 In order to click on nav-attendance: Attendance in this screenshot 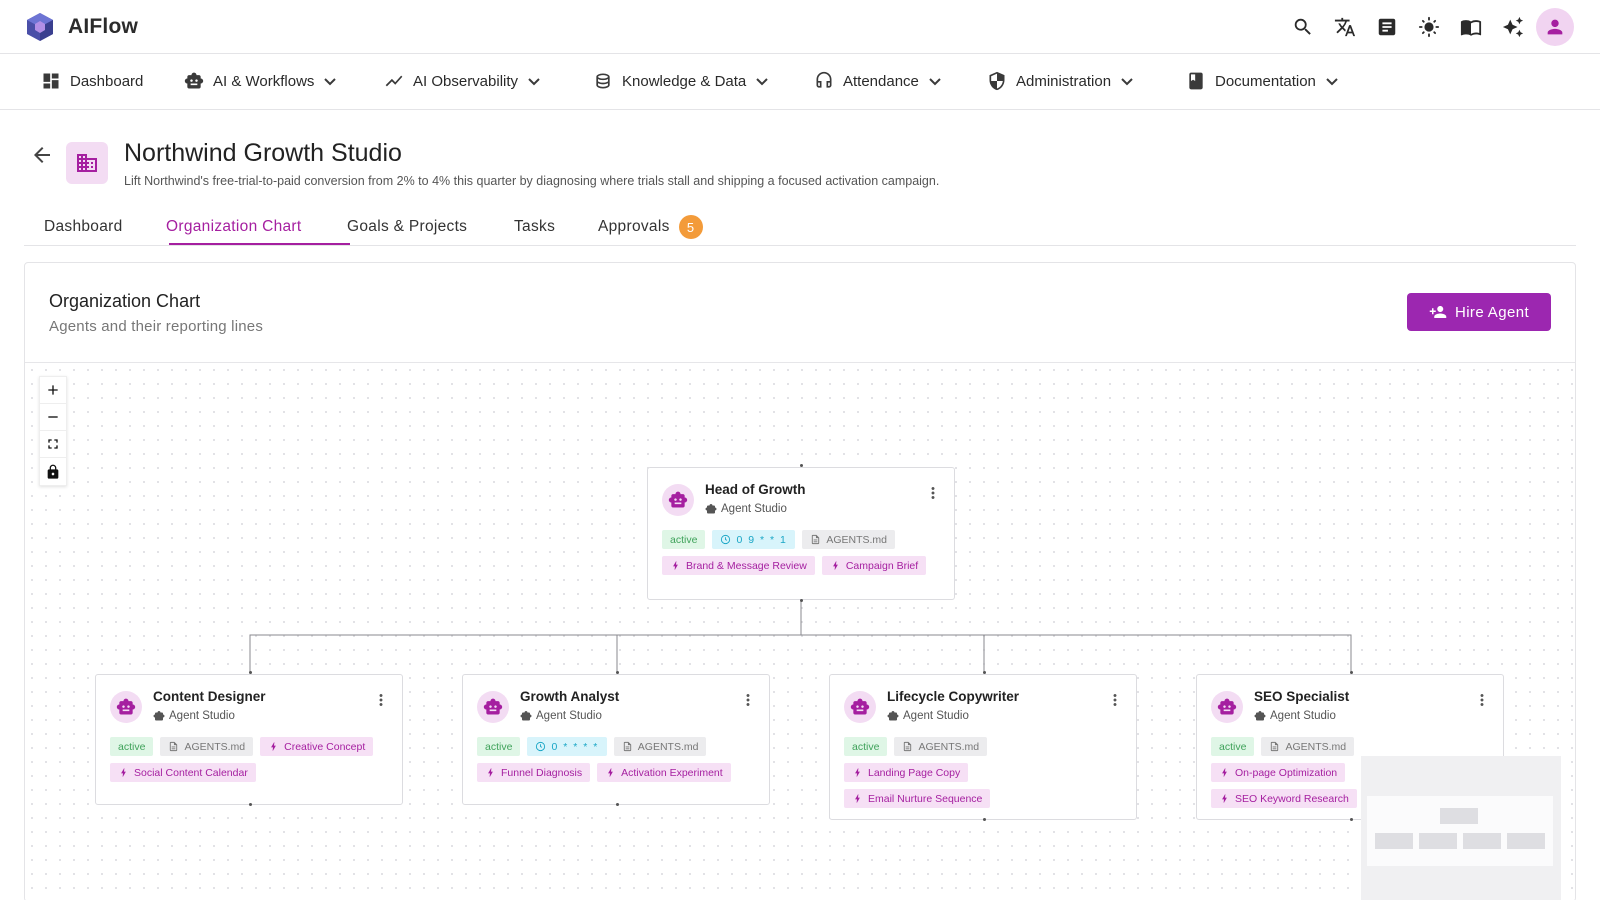, I will do `click(878, 81)`.